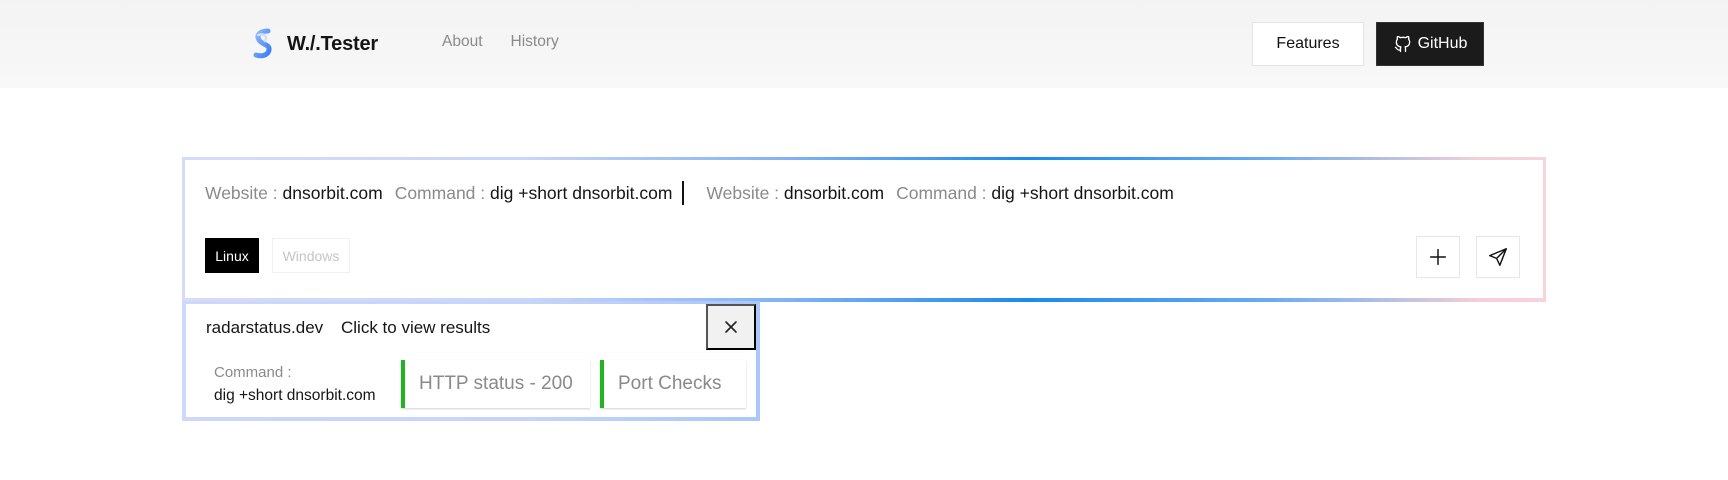  I want to click on send-button, so click(1498, 257).